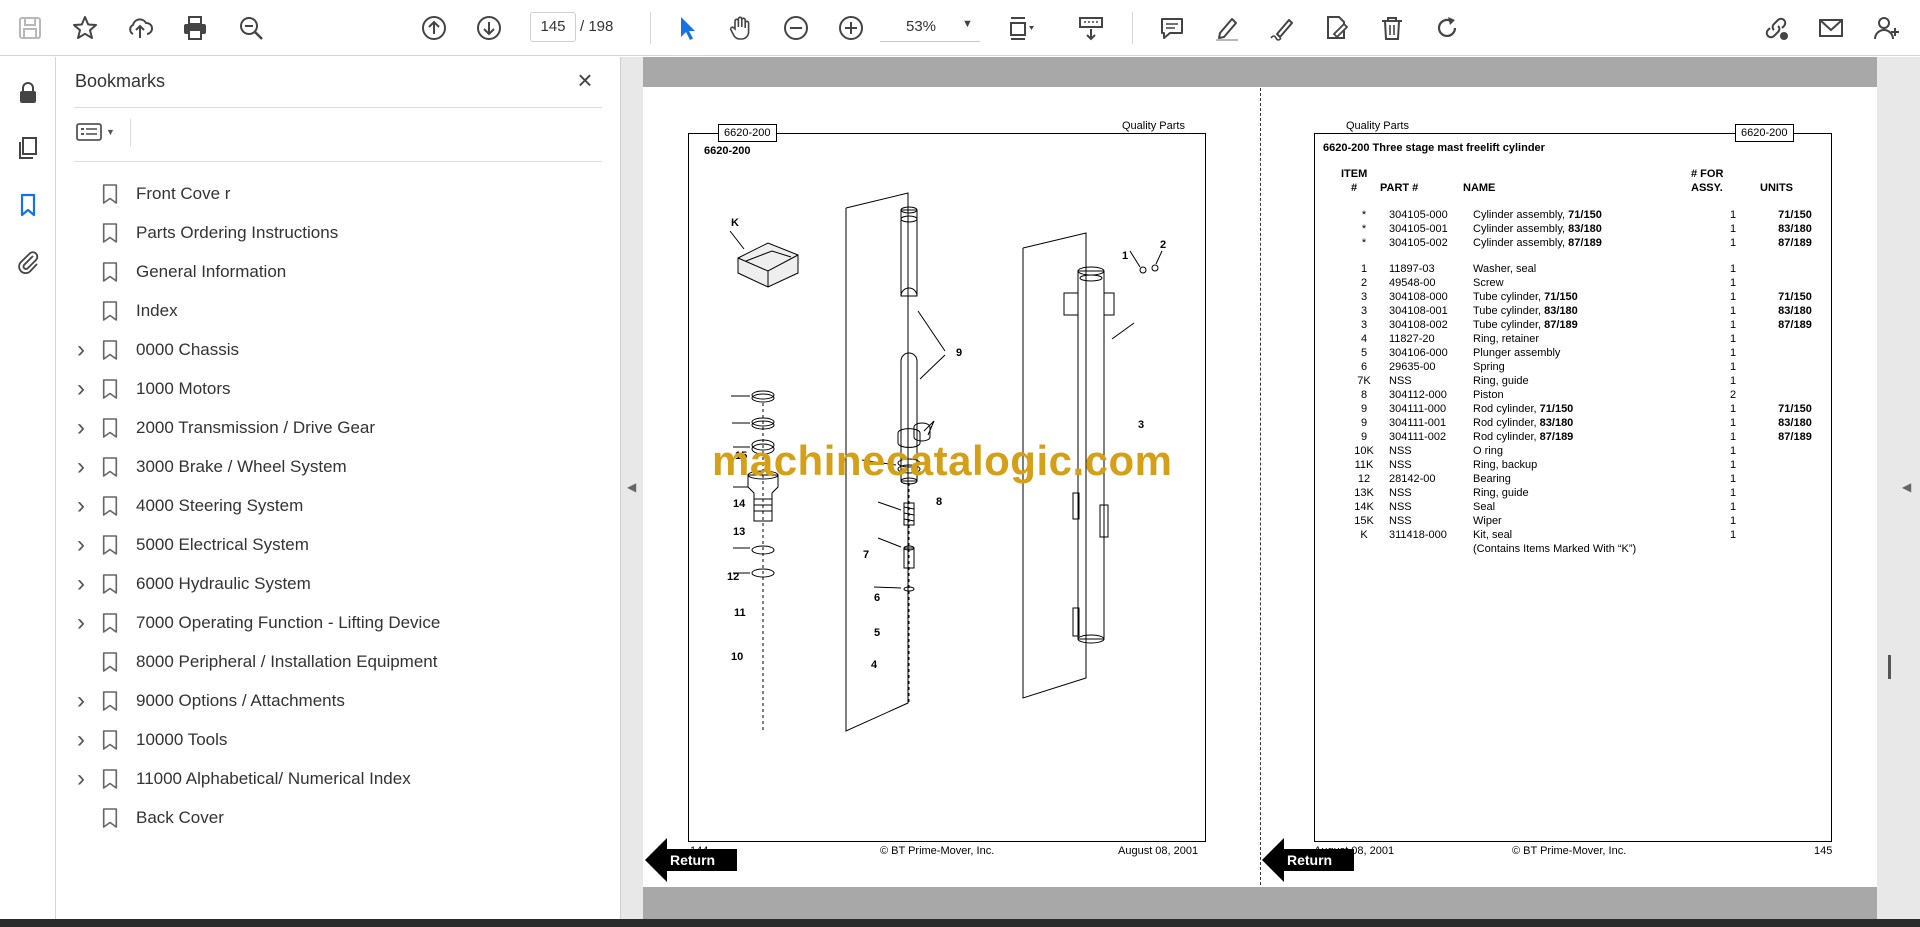 Image resolution: width=1920 pixels, height=927 pixels. Describe the element at coordinates (1364, 353) in the screenshot. I see `item-cell: 5` at that location.